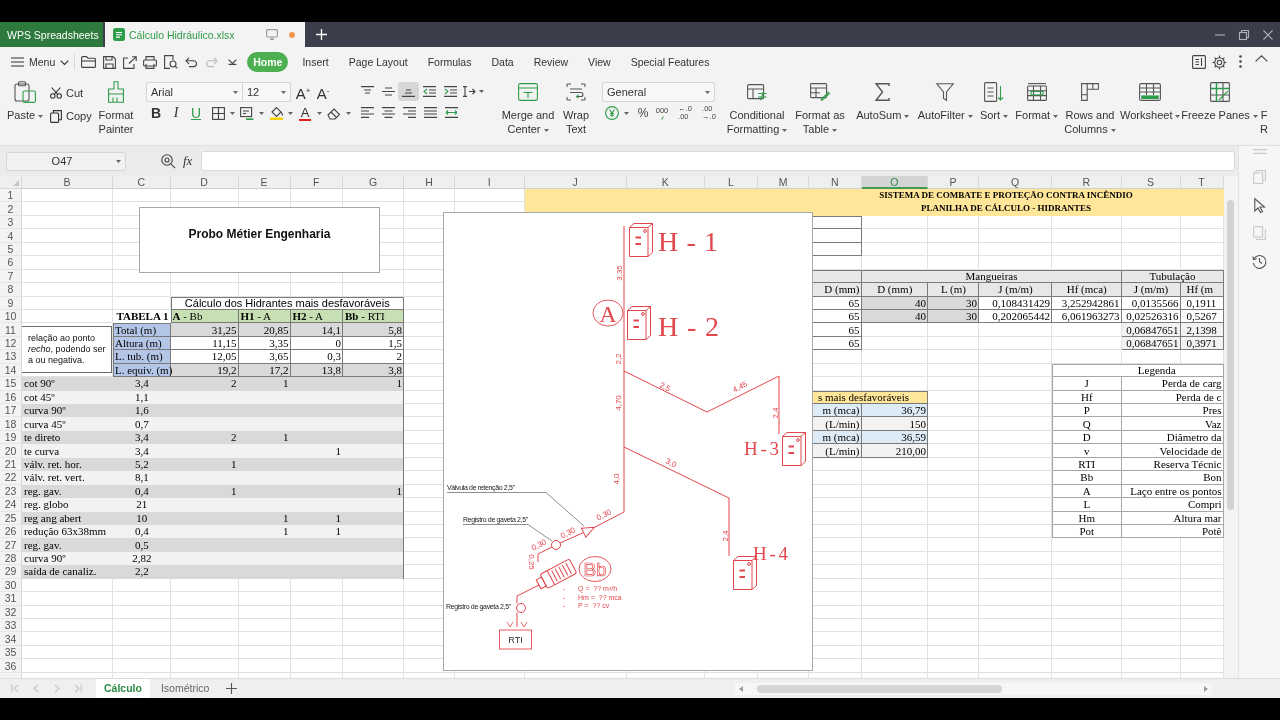 Image resolution: width=1280 pixels, height=720 pixels. I want to click on column-header: T, so click(1202, 182).